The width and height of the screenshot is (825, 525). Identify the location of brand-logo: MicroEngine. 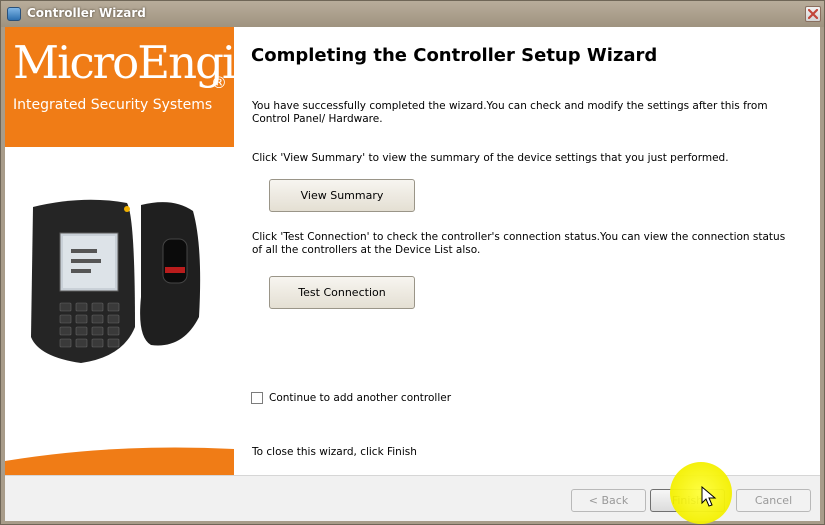
(123, 62).